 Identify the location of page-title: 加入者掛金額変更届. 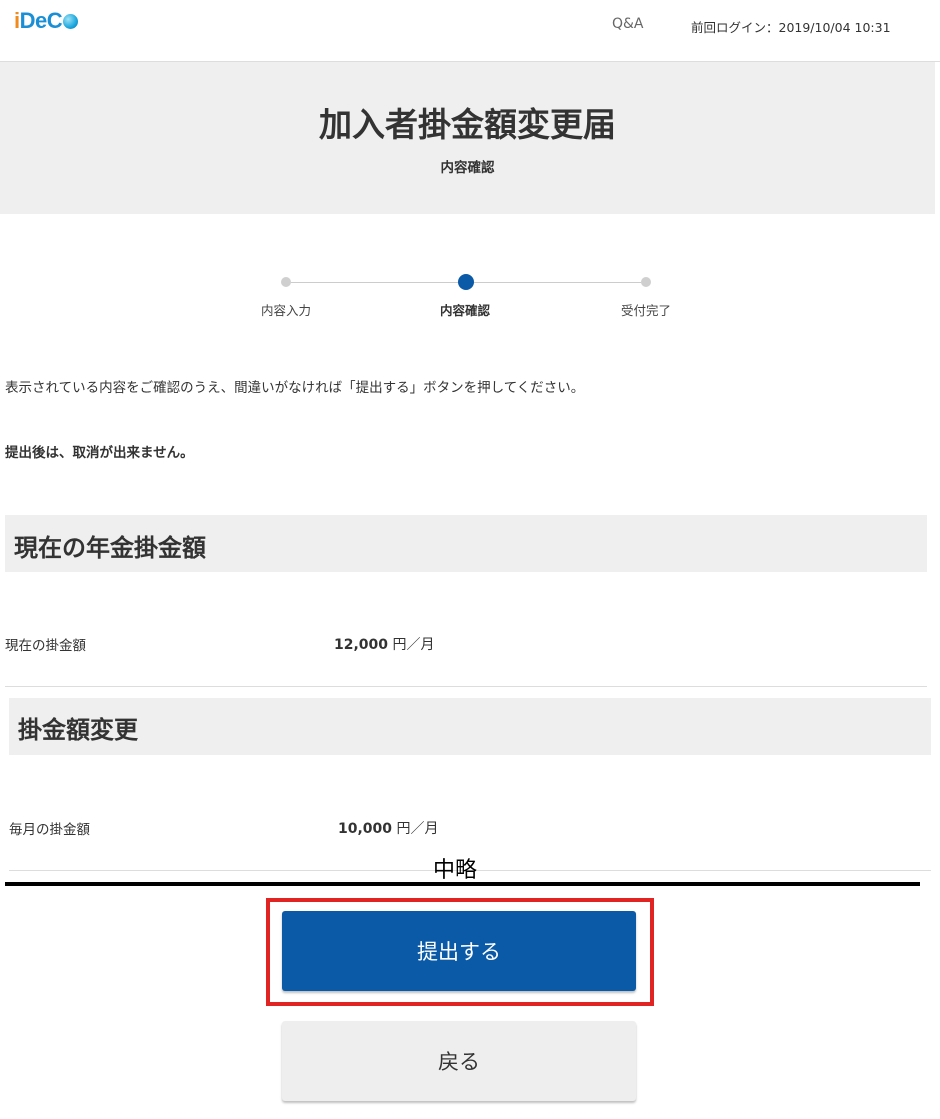
(467, 124).